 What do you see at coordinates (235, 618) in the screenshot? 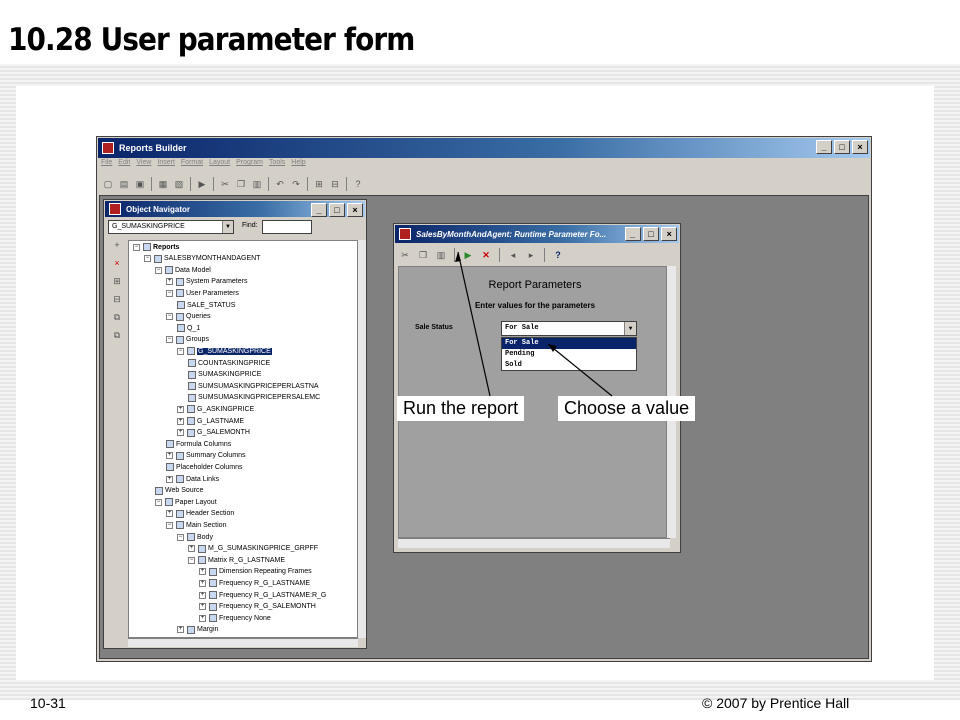
I see `tree-node: + Frequency None` at bounding box center [235, 618].